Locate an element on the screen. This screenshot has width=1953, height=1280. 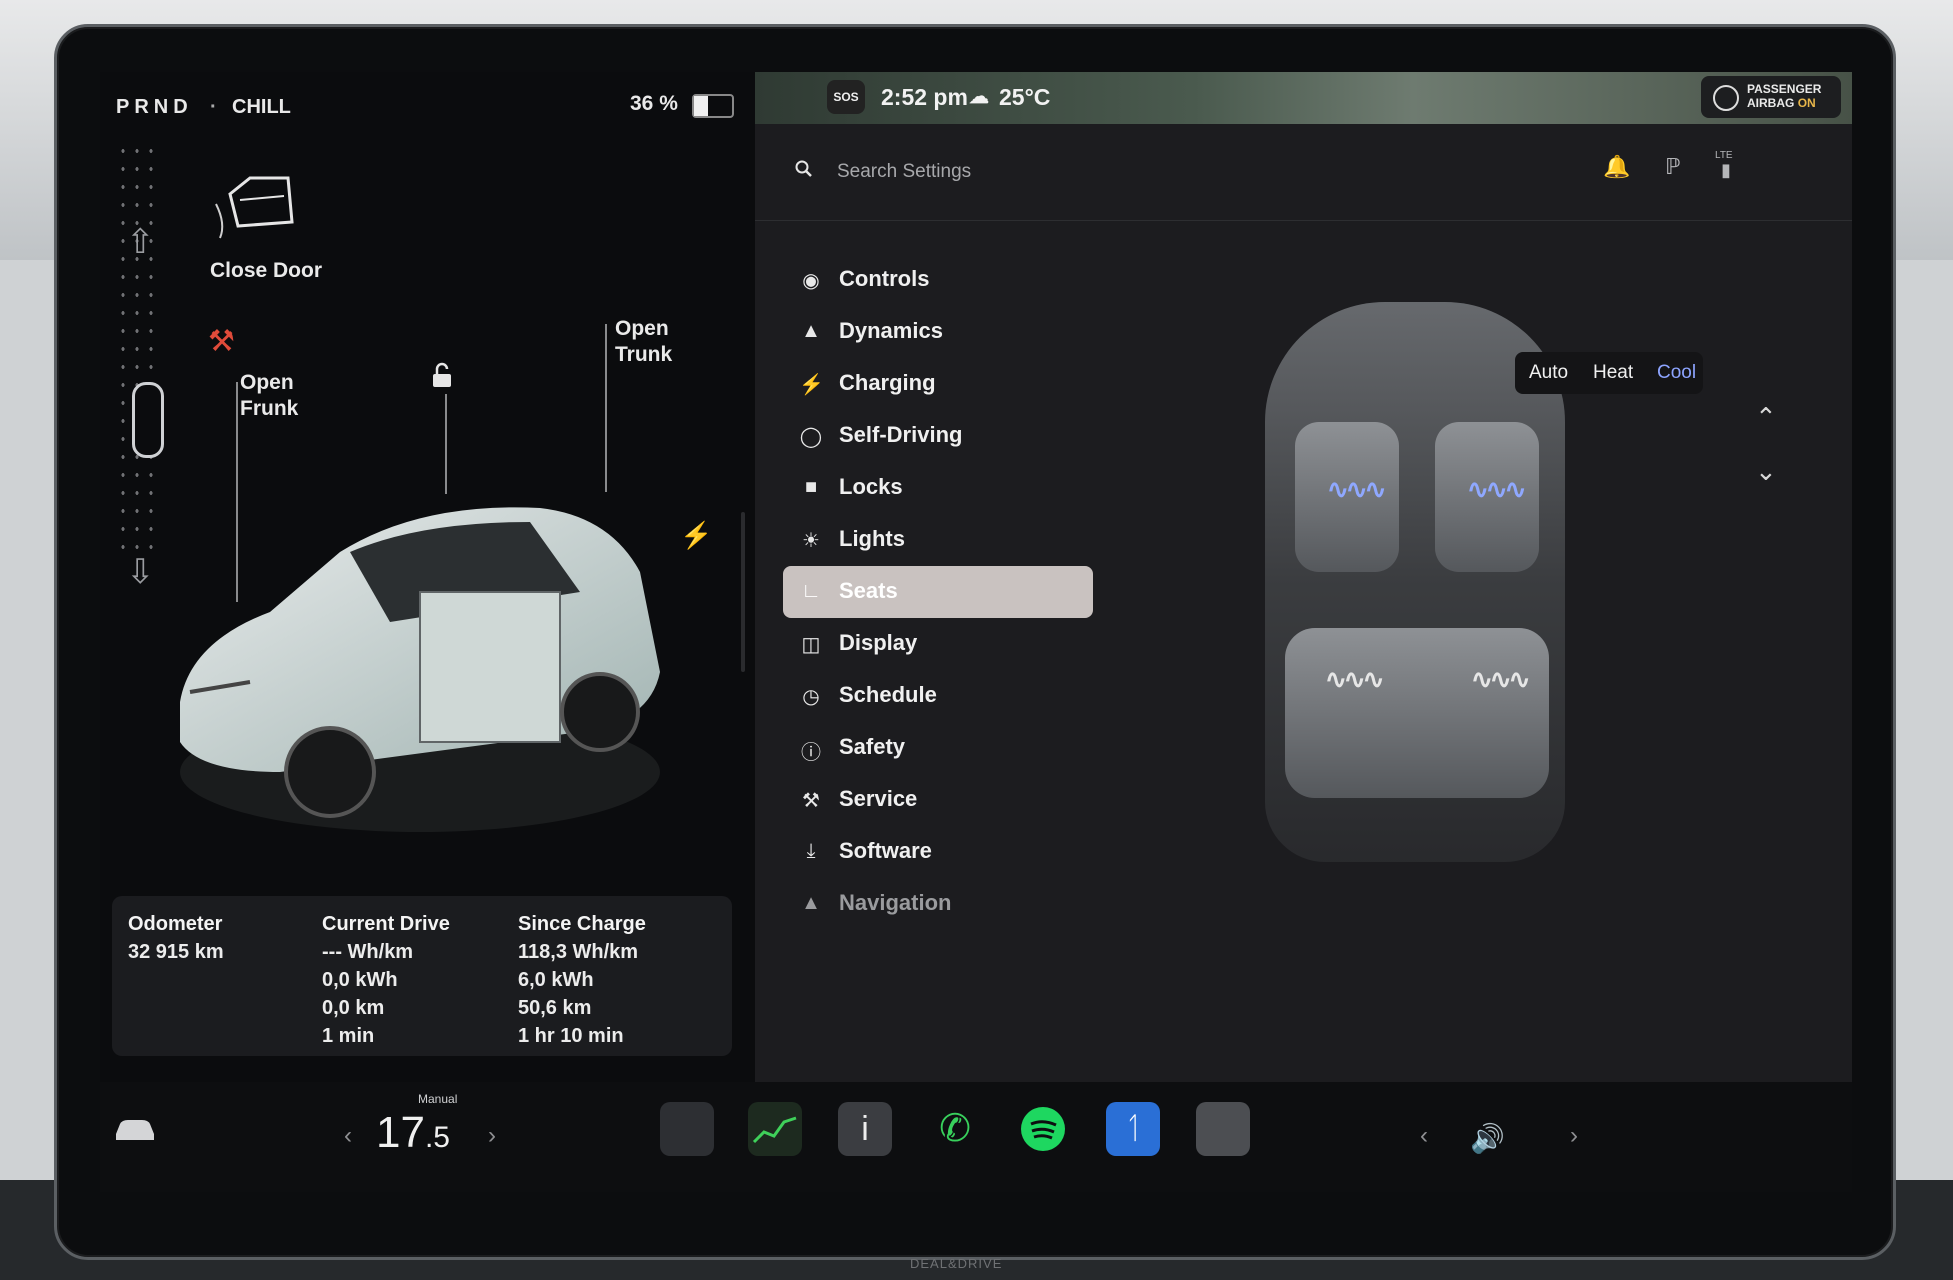
since-charge-efficiency: 118,3 Wh/km is located at coordinates (578, 952).